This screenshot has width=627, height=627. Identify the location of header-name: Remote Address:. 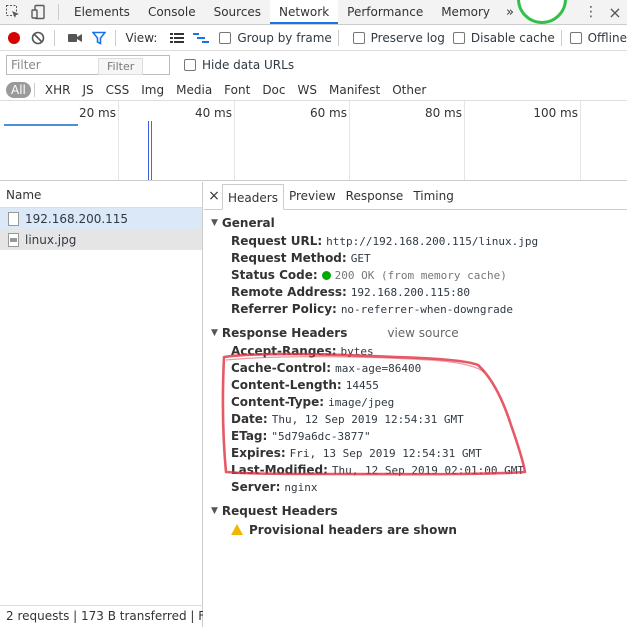
(289, 292).